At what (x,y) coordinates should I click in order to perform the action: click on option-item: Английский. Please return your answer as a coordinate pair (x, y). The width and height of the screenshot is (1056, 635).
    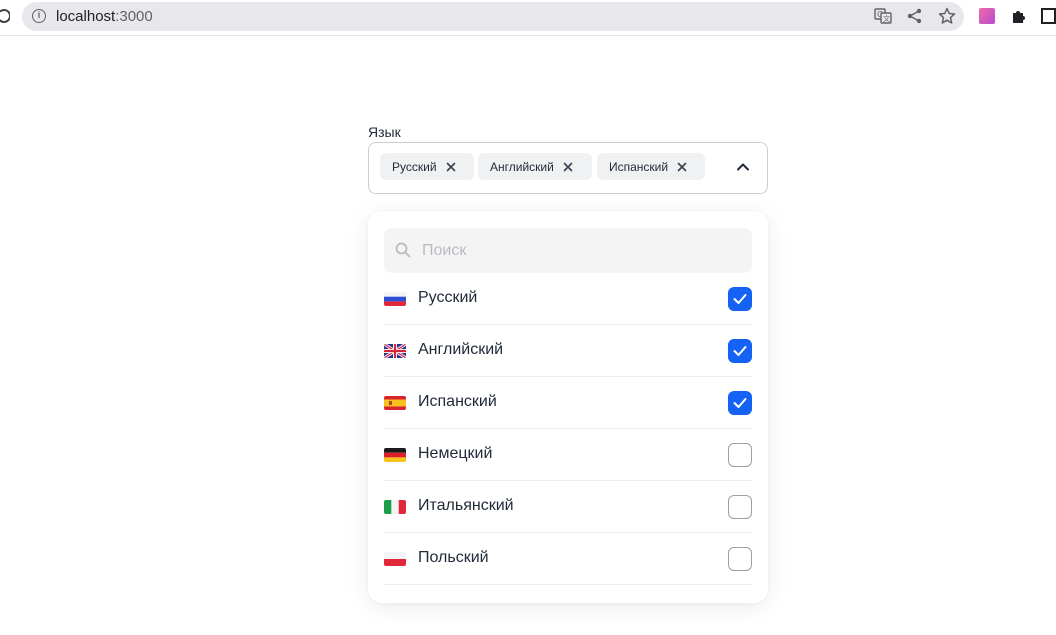
    Looking at the image, I should click on (568, 351).